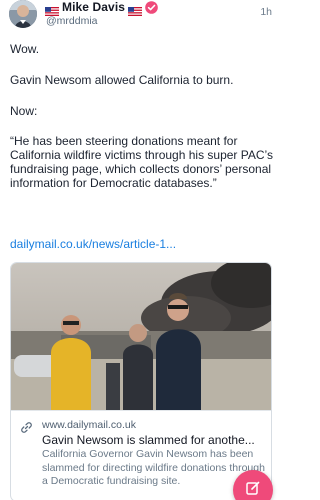  Describe the element at coordinates (266, 12) in the screenshot. I see `post-timestamp: 1h` at that location.